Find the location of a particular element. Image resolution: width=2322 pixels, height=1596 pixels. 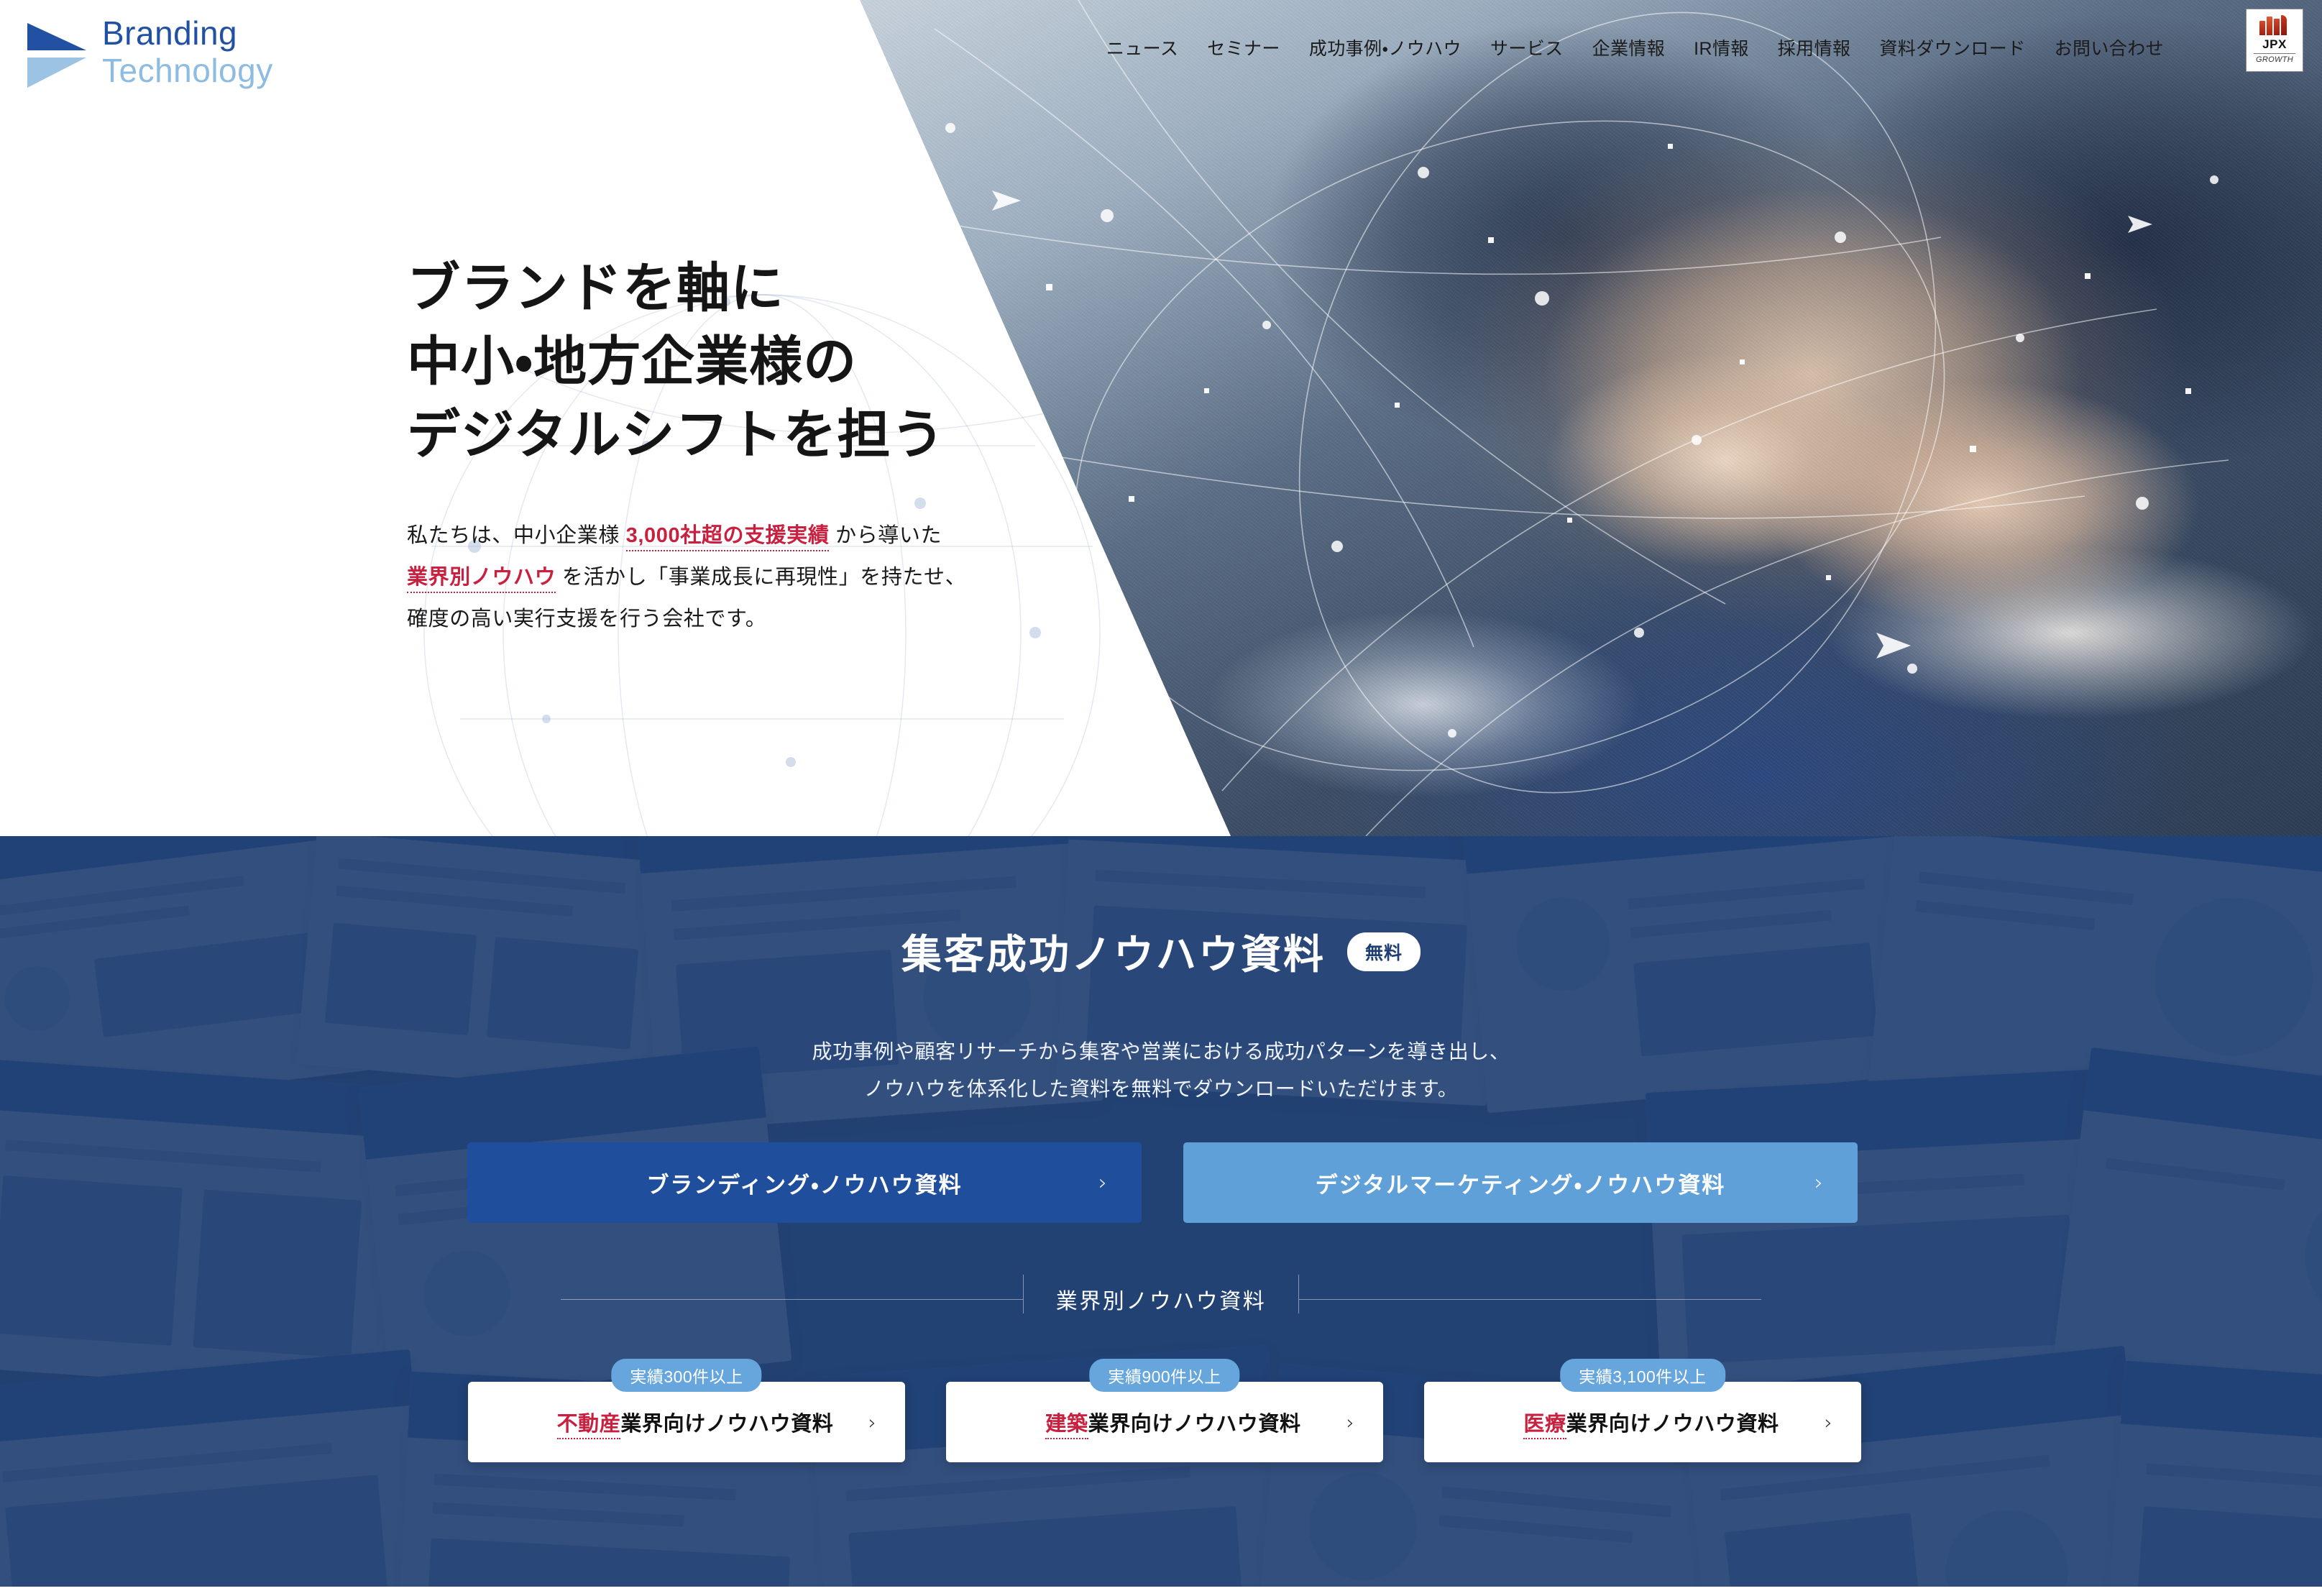

industry-divider: 業界別ノウハウ資料 is located at coordinates (1161, 1296).